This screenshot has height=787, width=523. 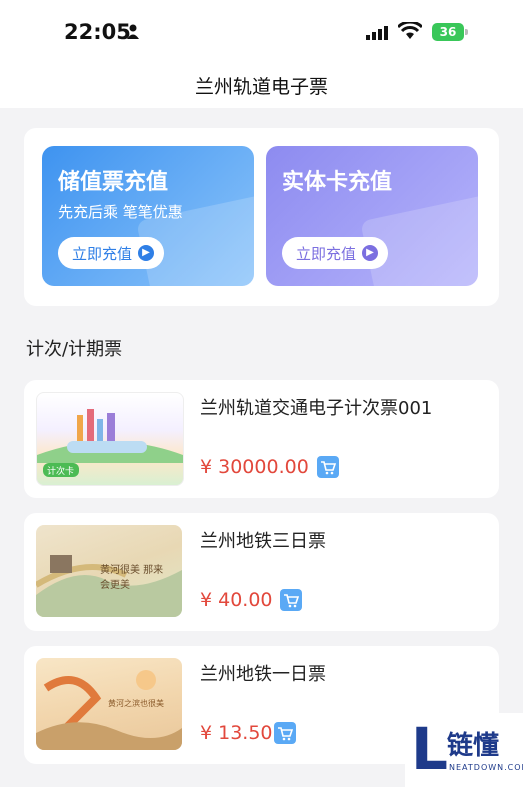 What do you see at coordinates (113, 182) in the screenshot?
I see `recharge-card-title: 储值票充值` at bounding box center [113, 182].